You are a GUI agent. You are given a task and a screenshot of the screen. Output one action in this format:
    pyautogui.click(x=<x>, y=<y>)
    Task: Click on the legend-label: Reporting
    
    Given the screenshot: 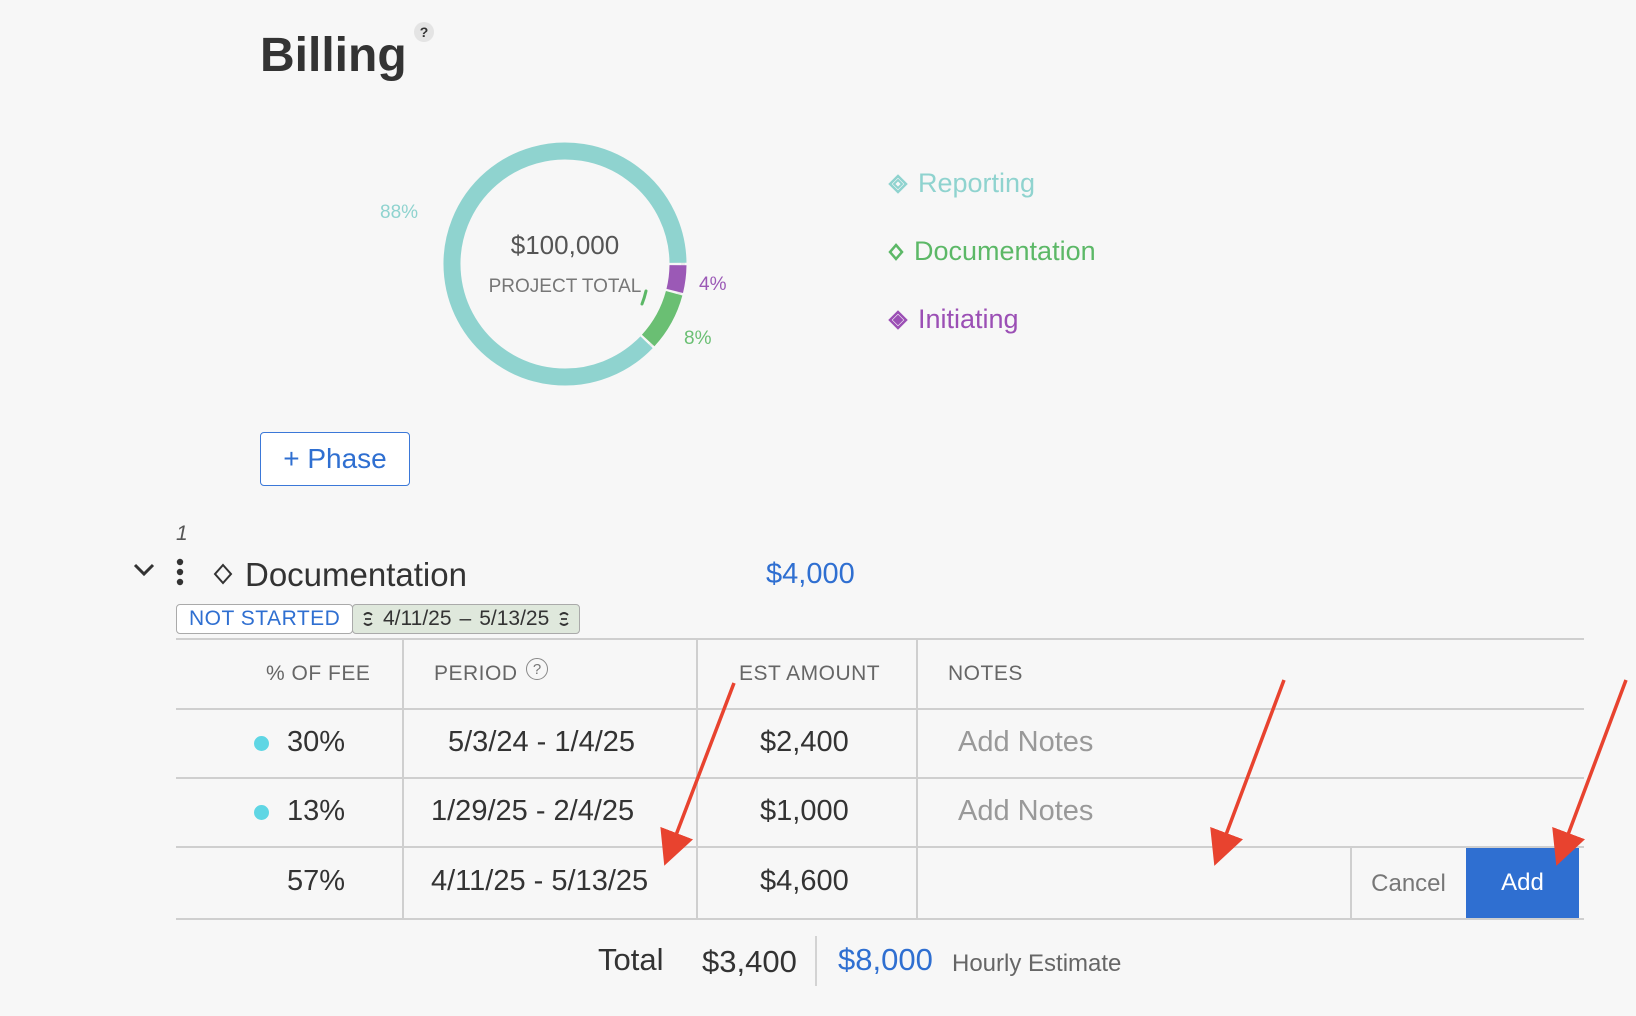 What is the action you would take?
    pyautogui.click(x=977, y=183)
    